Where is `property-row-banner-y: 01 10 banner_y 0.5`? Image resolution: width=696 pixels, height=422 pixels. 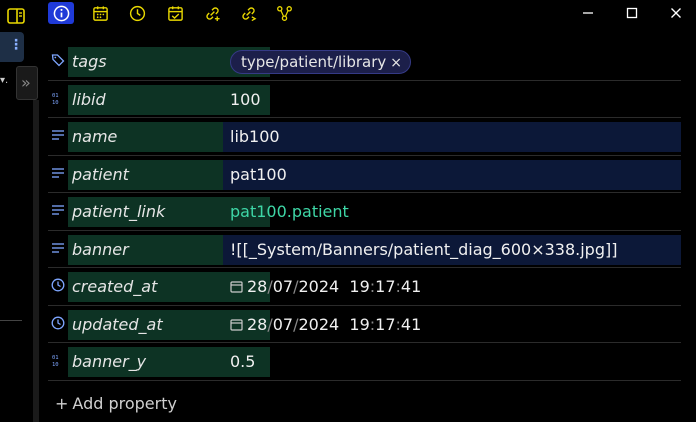 property-row-banner-y: 01 10 banner_y 0.5 is located at coordinates (364, 362).